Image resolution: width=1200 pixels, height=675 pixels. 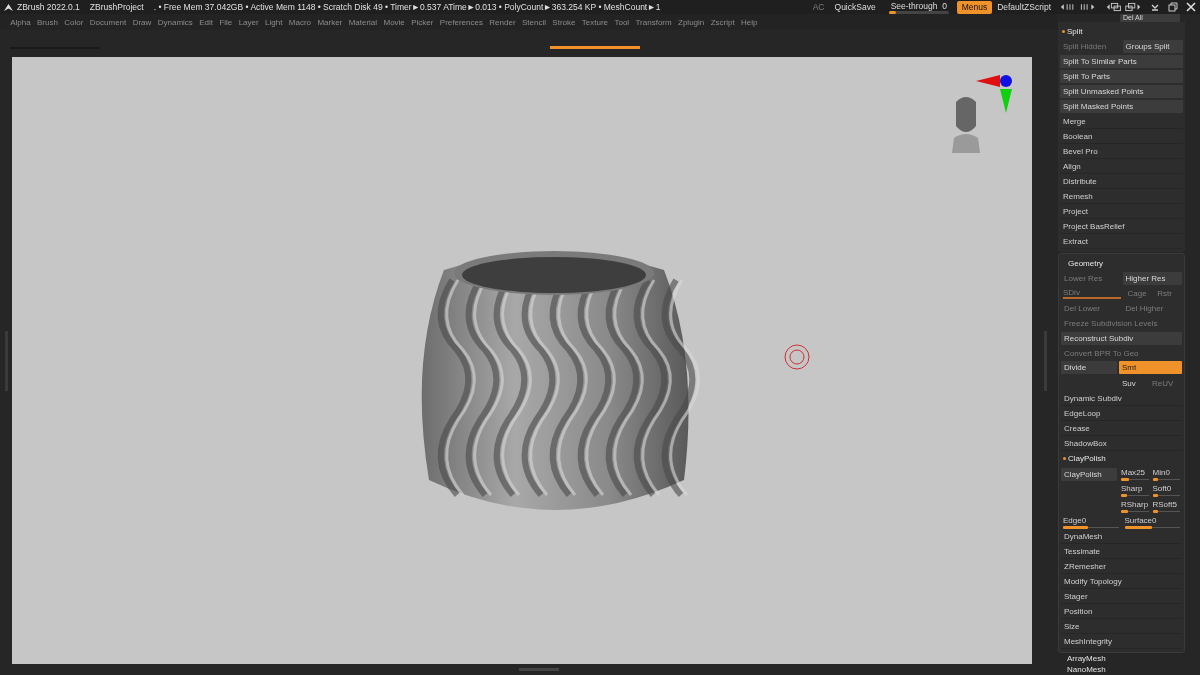 What do you see at coordinates (1121, 263) in the screenshot?
I see `section-header: Geometry` at bounding box center [1121, 263].